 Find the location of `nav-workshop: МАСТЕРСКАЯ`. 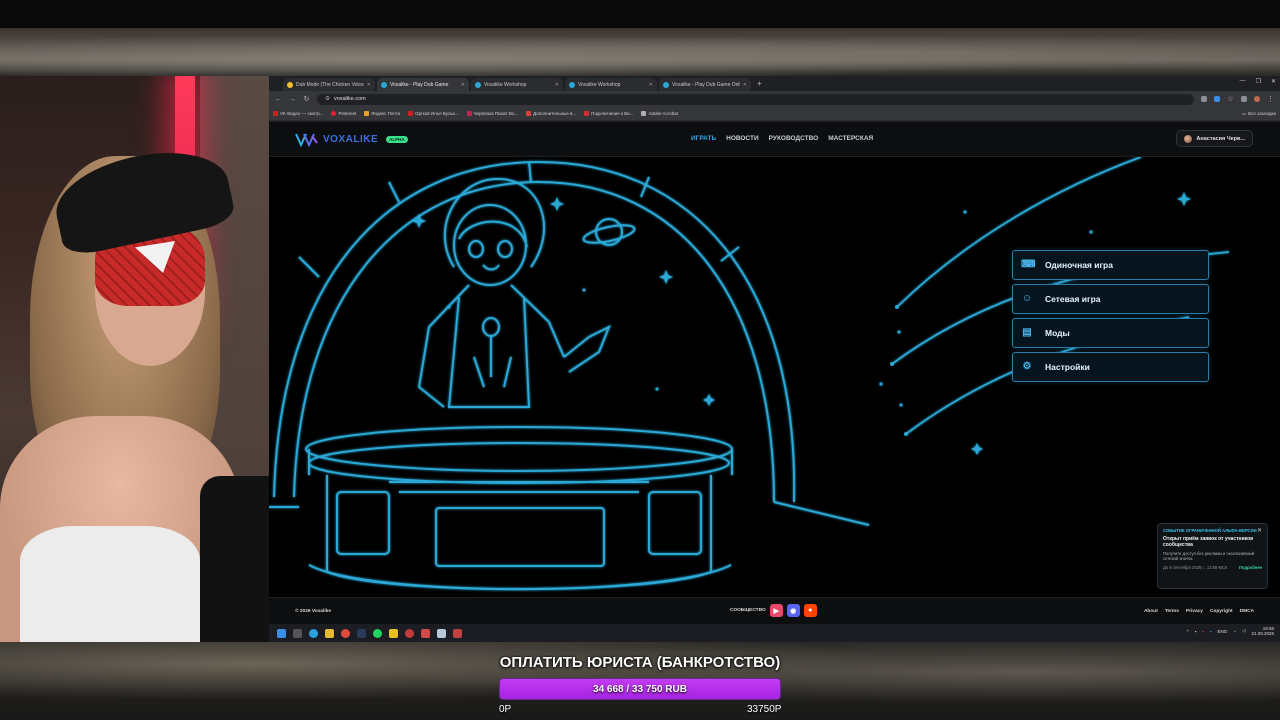

nav-workshop: МАСТЕРСКАЯ is located at coordinates (850, 138).